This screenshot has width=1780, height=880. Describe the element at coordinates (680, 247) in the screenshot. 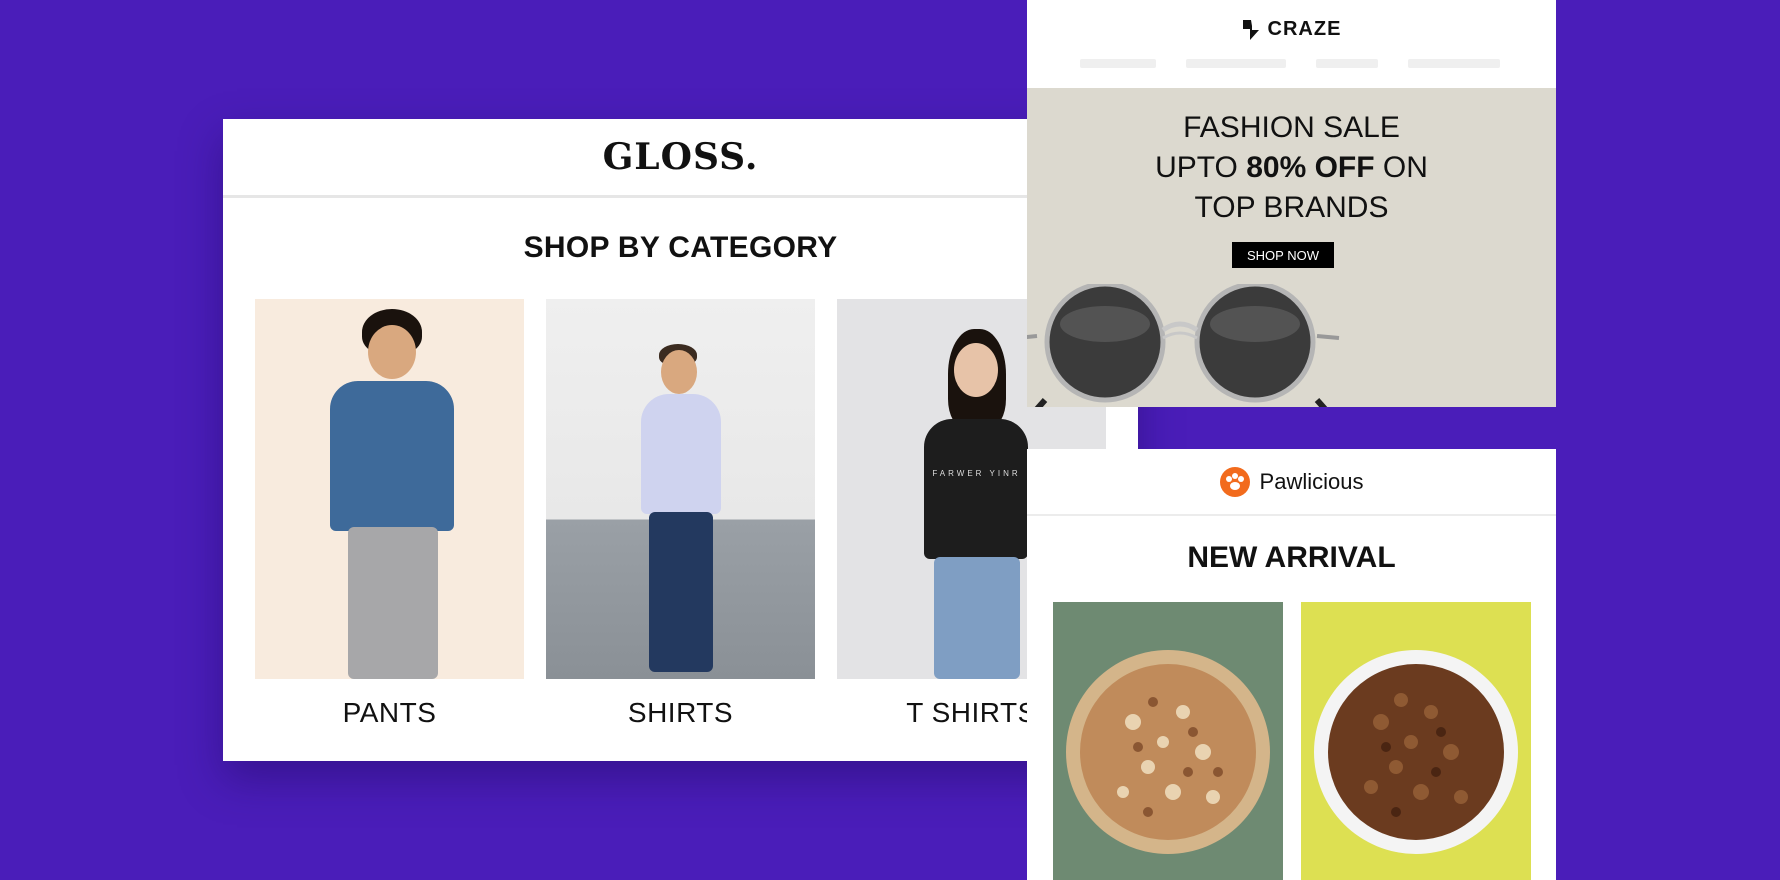

I see `shop-by-category-heading: SHOP BY CATEGORY` at that location.